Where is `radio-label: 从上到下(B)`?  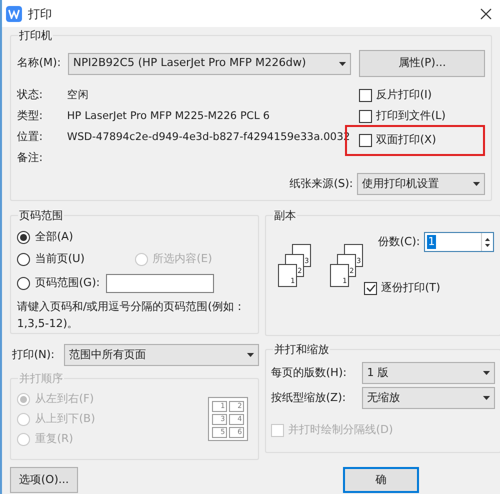
radio-label: 从上到下(B) is located at coordinates (65, 419).